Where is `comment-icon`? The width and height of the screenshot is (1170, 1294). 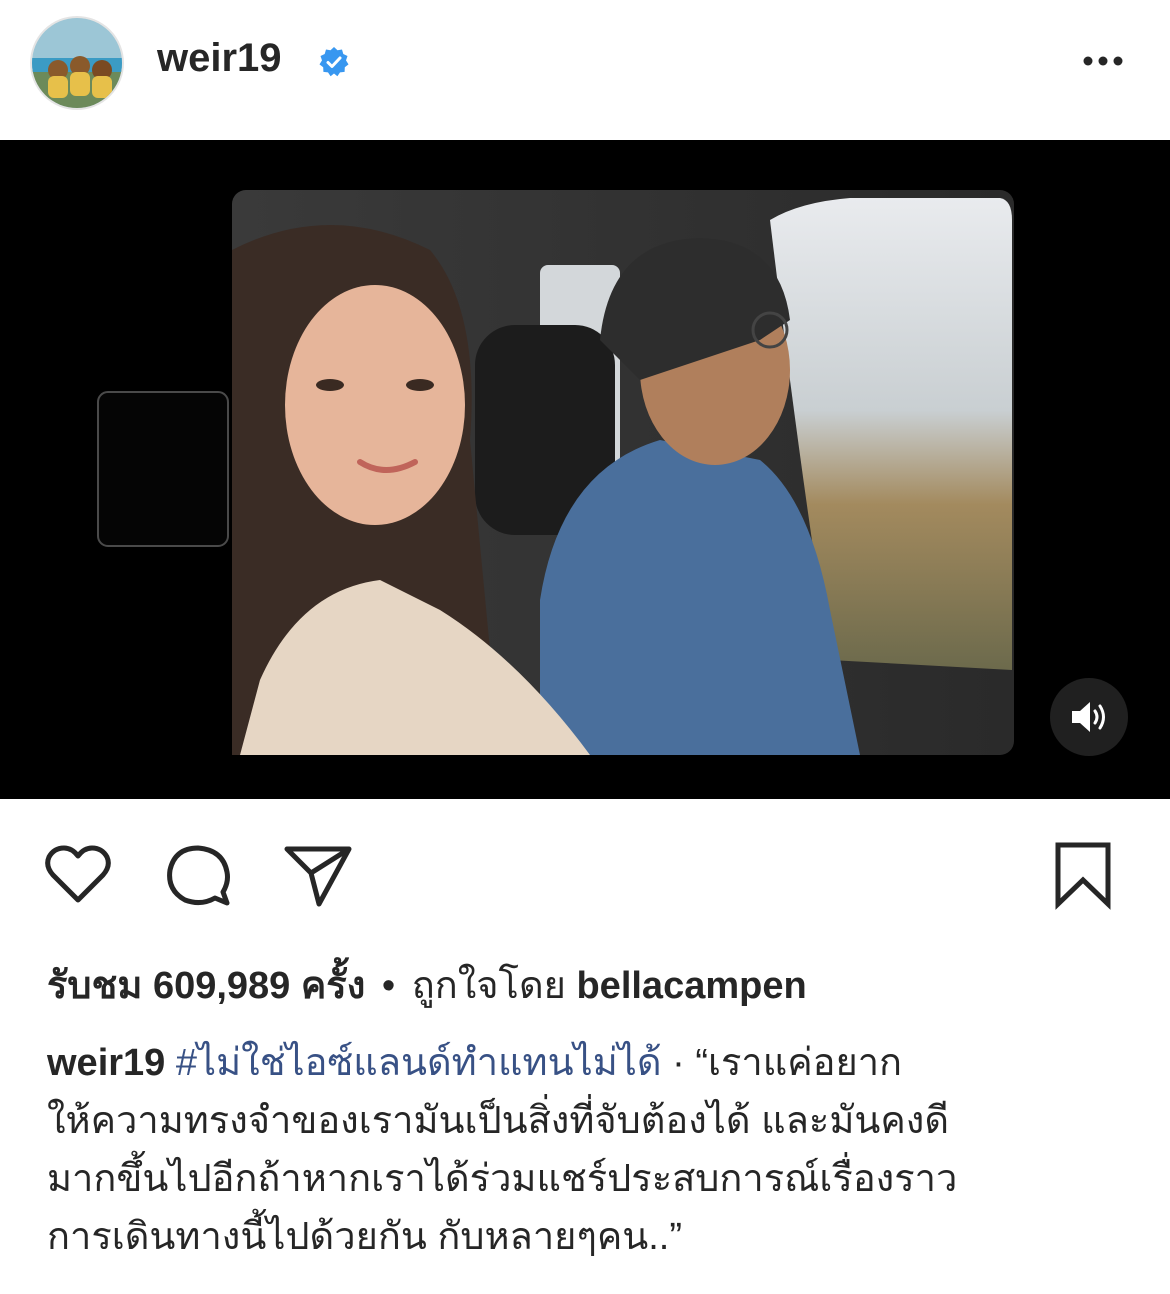
comment-icon is located at coordinates (198, 875).